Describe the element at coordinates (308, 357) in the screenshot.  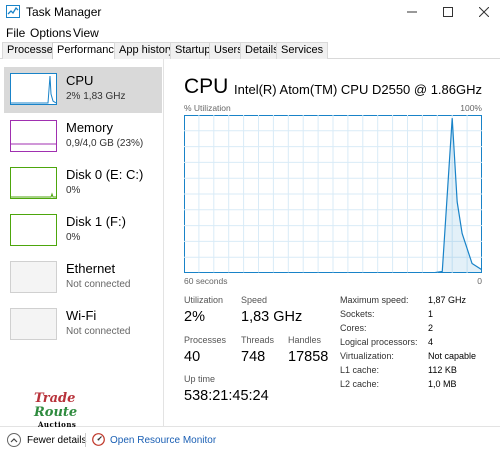
I see `handles-value: 17858` at that location.